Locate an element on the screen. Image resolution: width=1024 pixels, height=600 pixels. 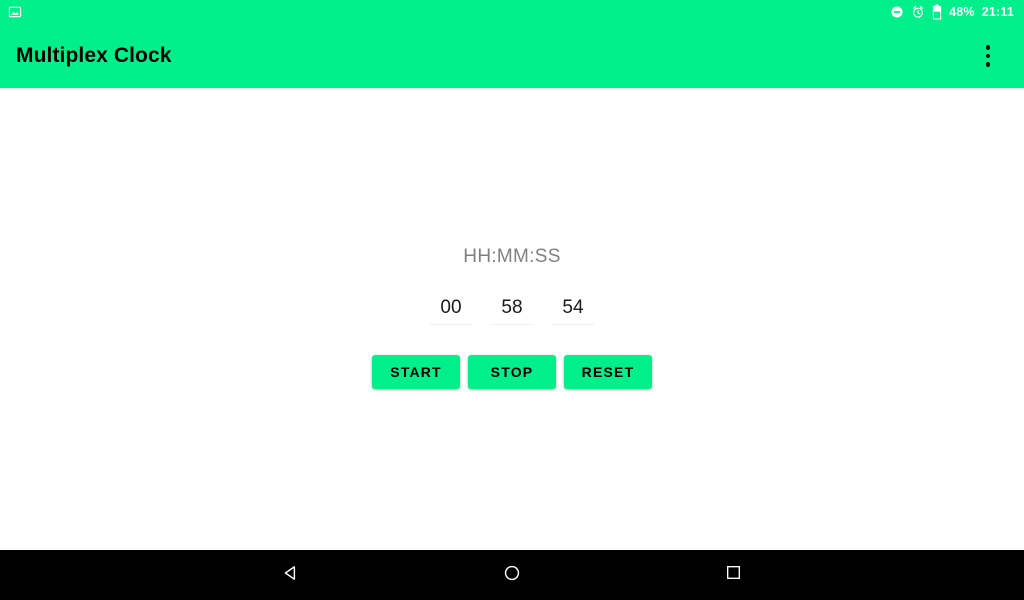
do-not-disturb-icon is located at coordinates (897, 12).